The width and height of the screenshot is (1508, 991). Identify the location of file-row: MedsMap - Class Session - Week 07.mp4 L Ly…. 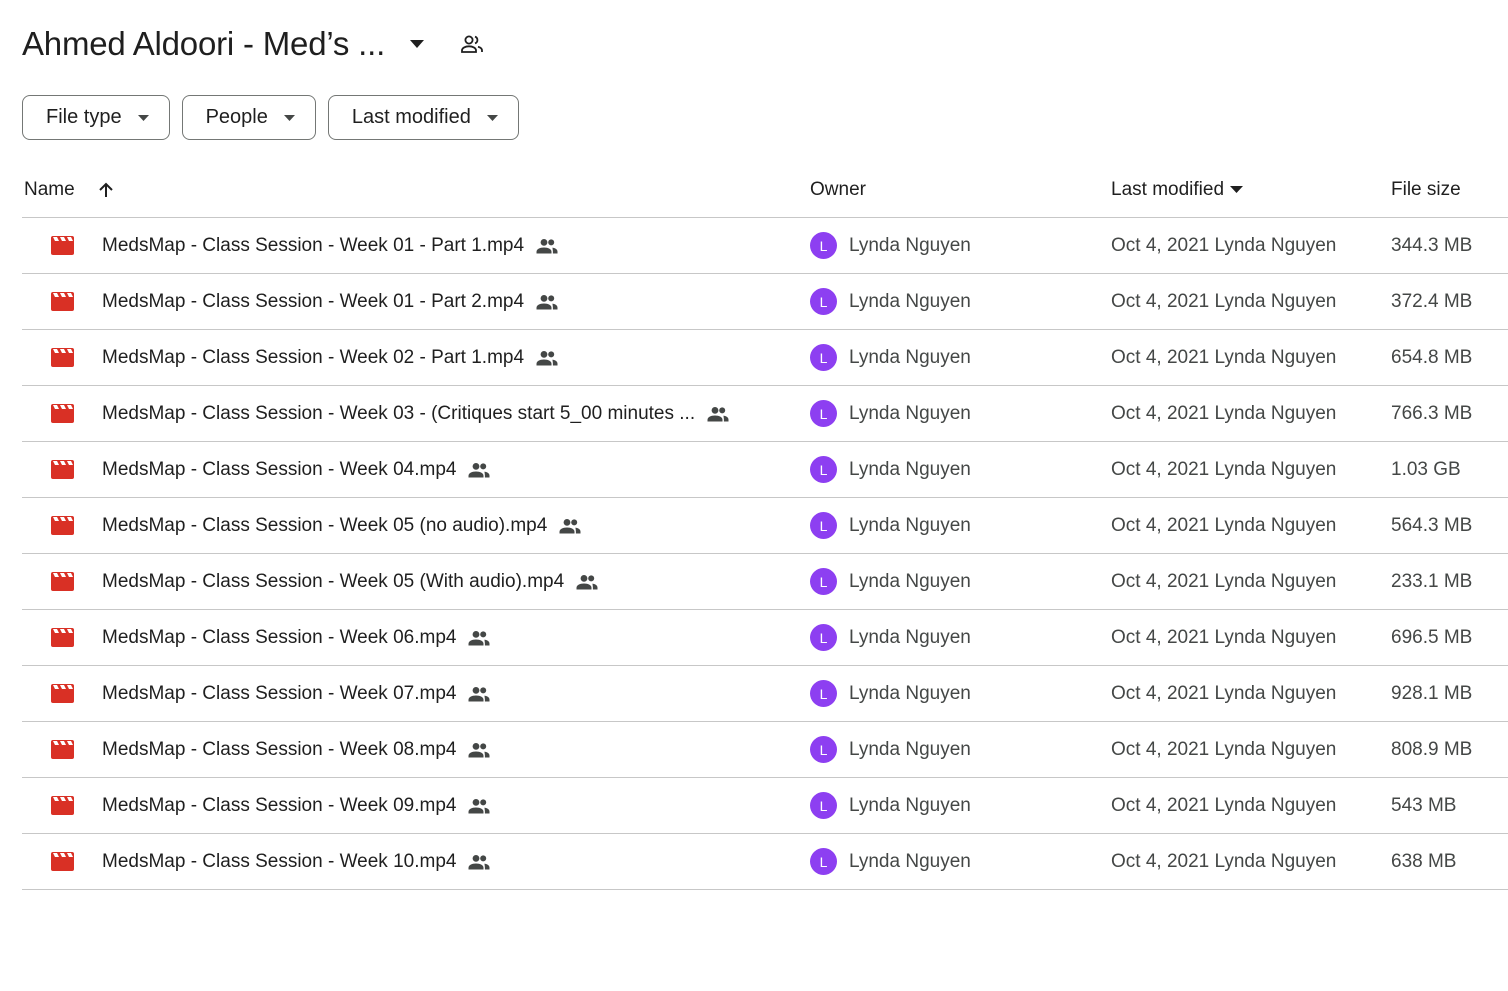
(765, 694).